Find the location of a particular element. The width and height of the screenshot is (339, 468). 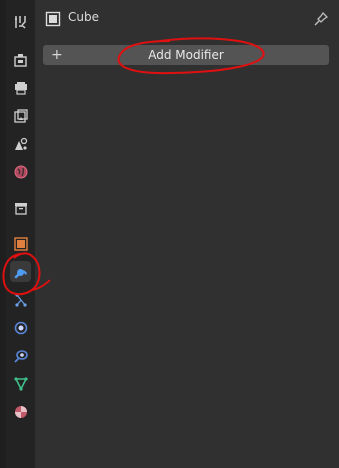

tab-constraints is located at coordinates (20, 355).